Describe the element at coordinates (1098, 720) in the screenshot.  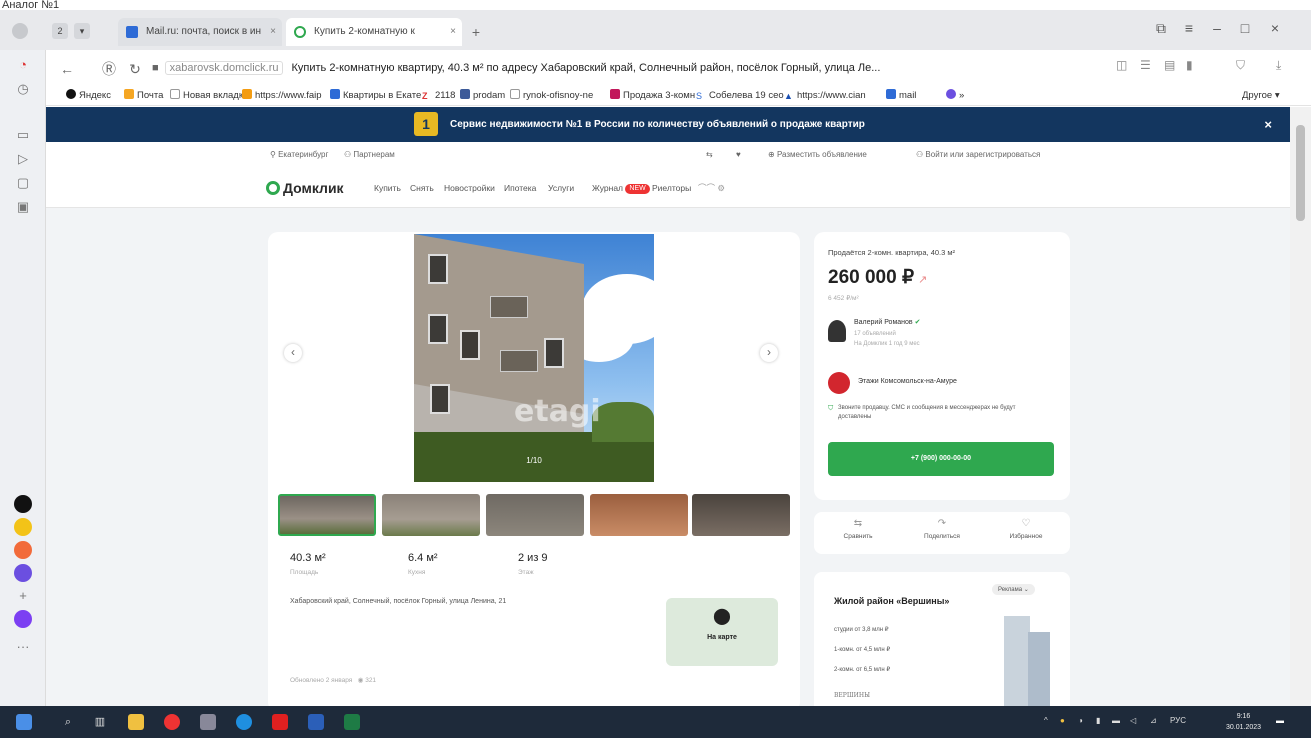
I see `tray-app-icon: ▮` at that location.